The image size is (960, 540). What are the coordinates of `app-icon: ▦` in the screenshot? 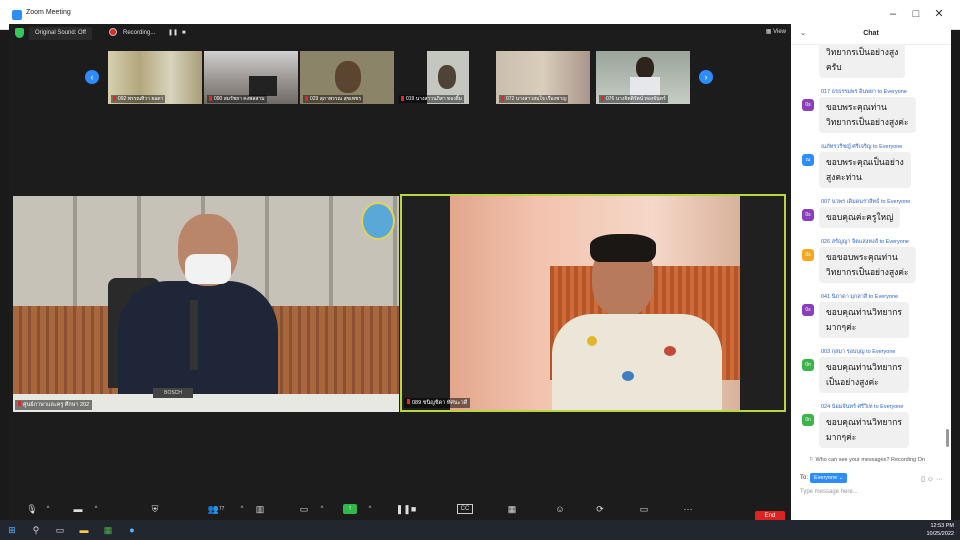 It's located at (108, 530).